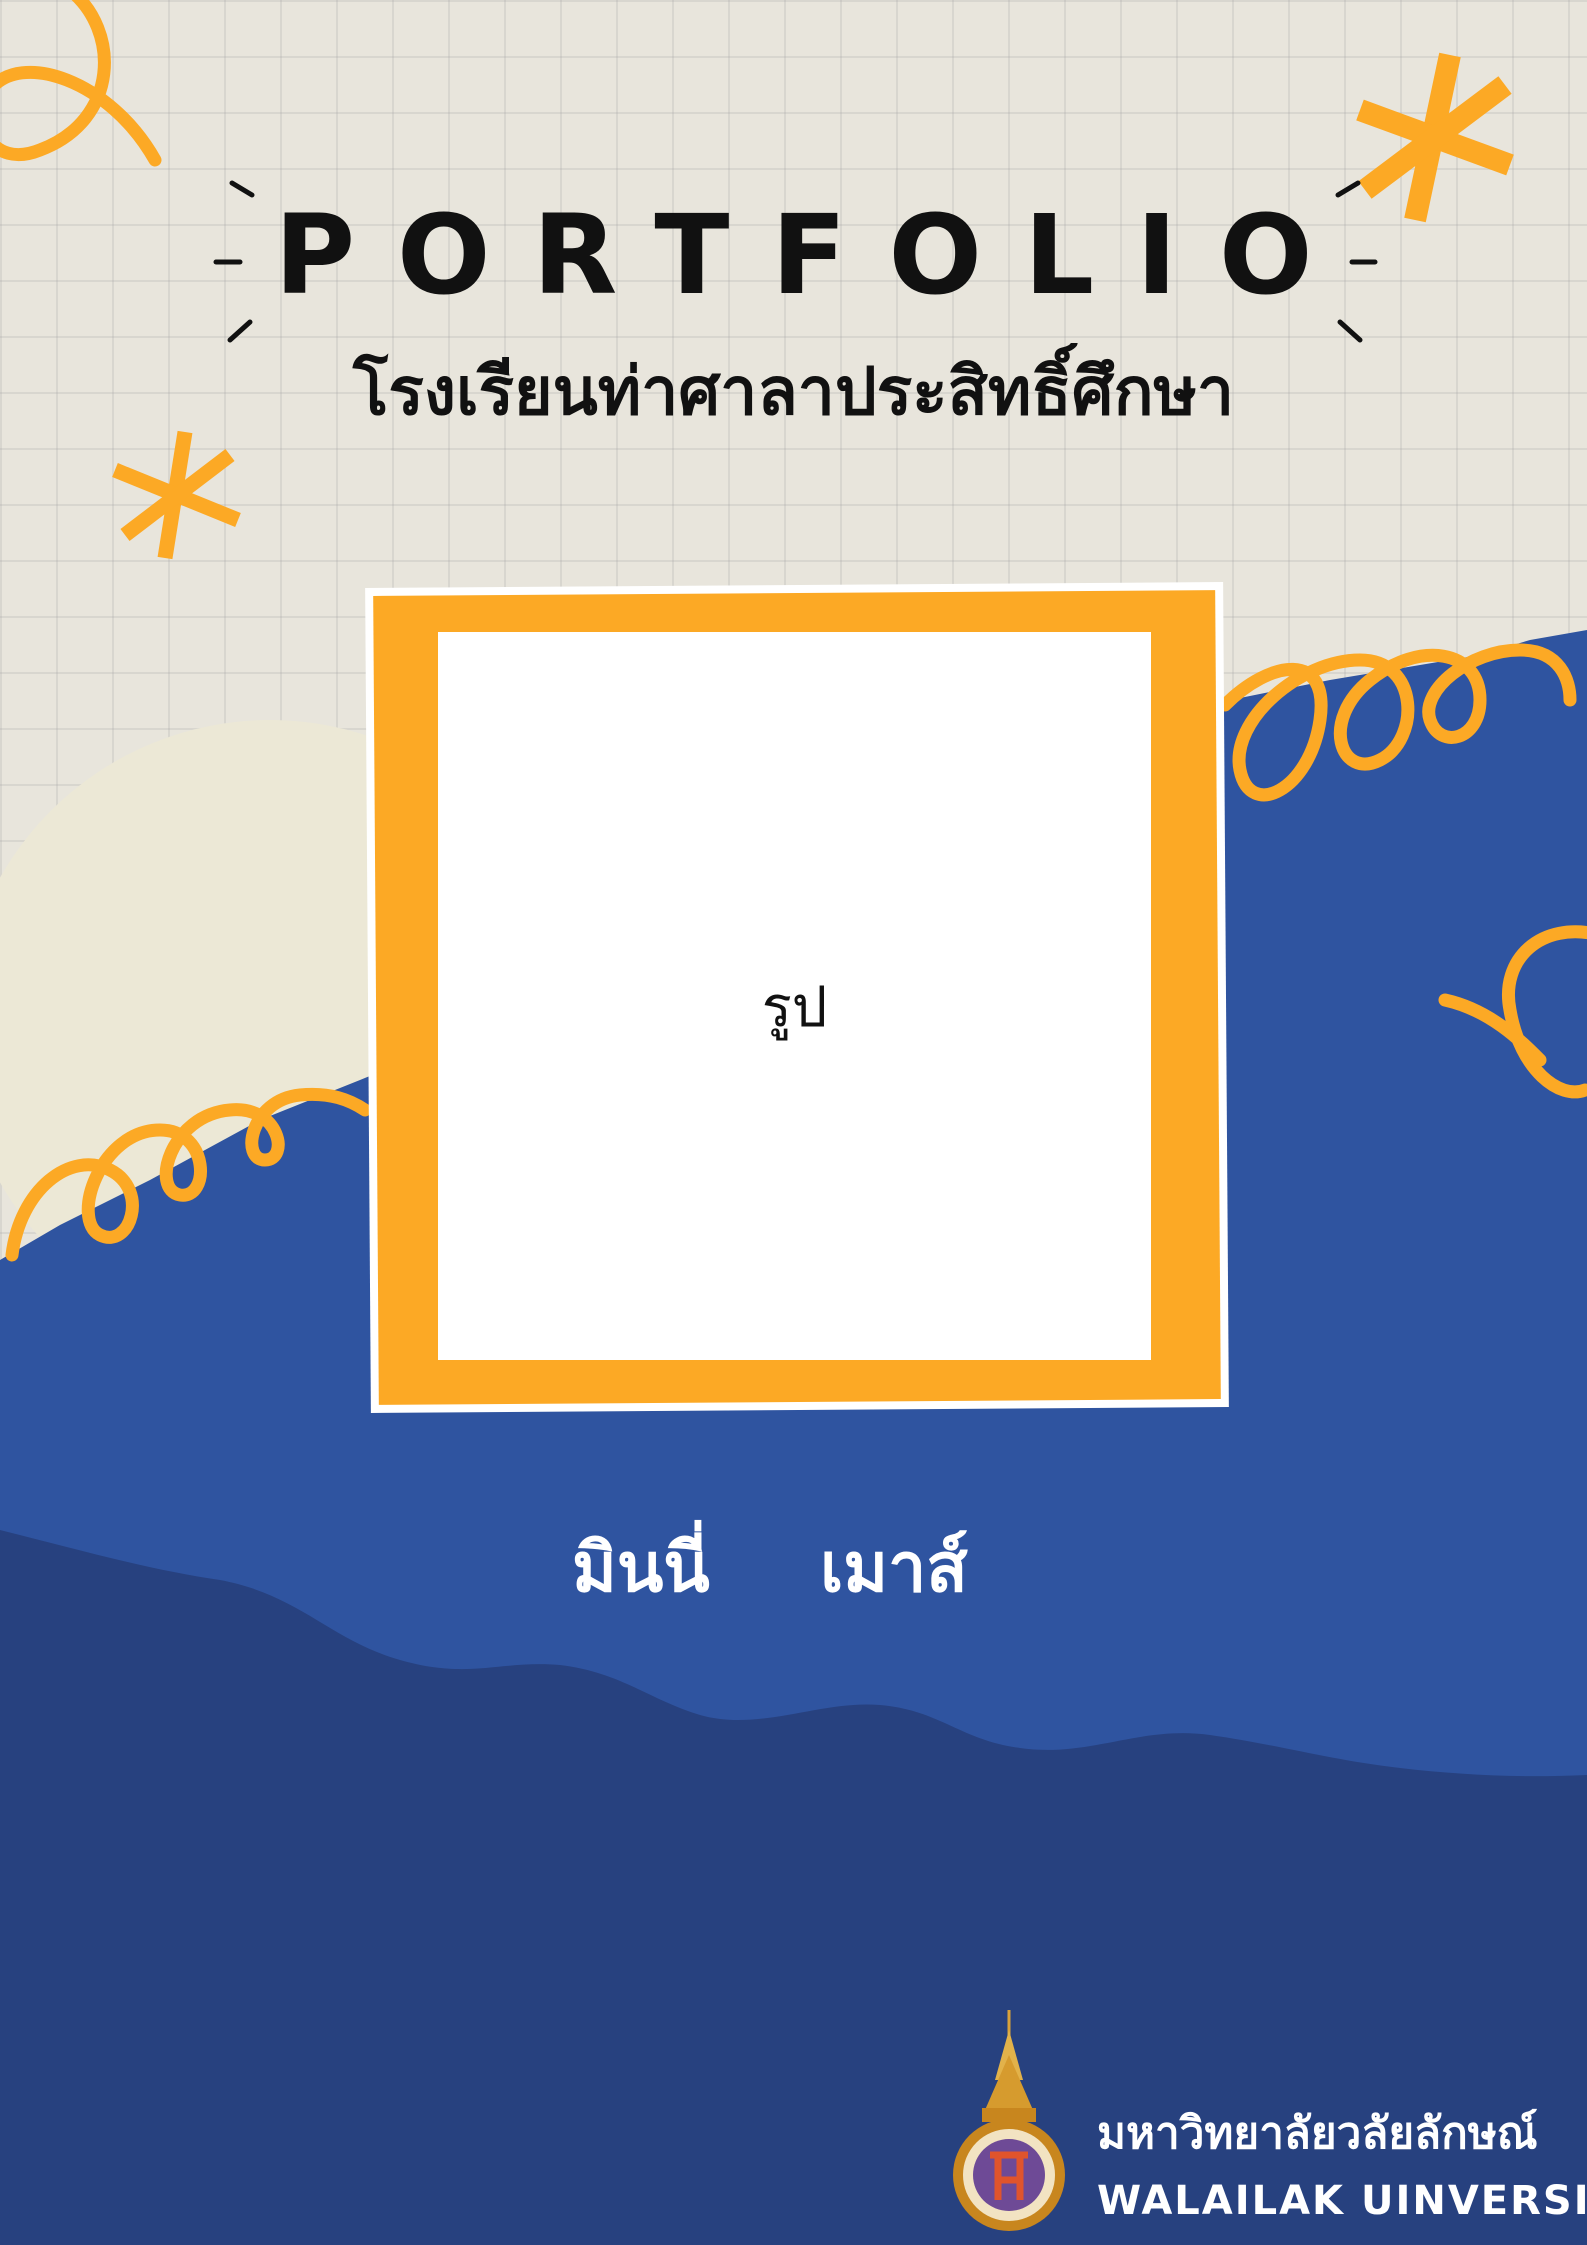  Describe the element at coordinates (1342, 2201) in the screenshot. I see `university-name-english: WALAILAK UINVERSITY` at that location.